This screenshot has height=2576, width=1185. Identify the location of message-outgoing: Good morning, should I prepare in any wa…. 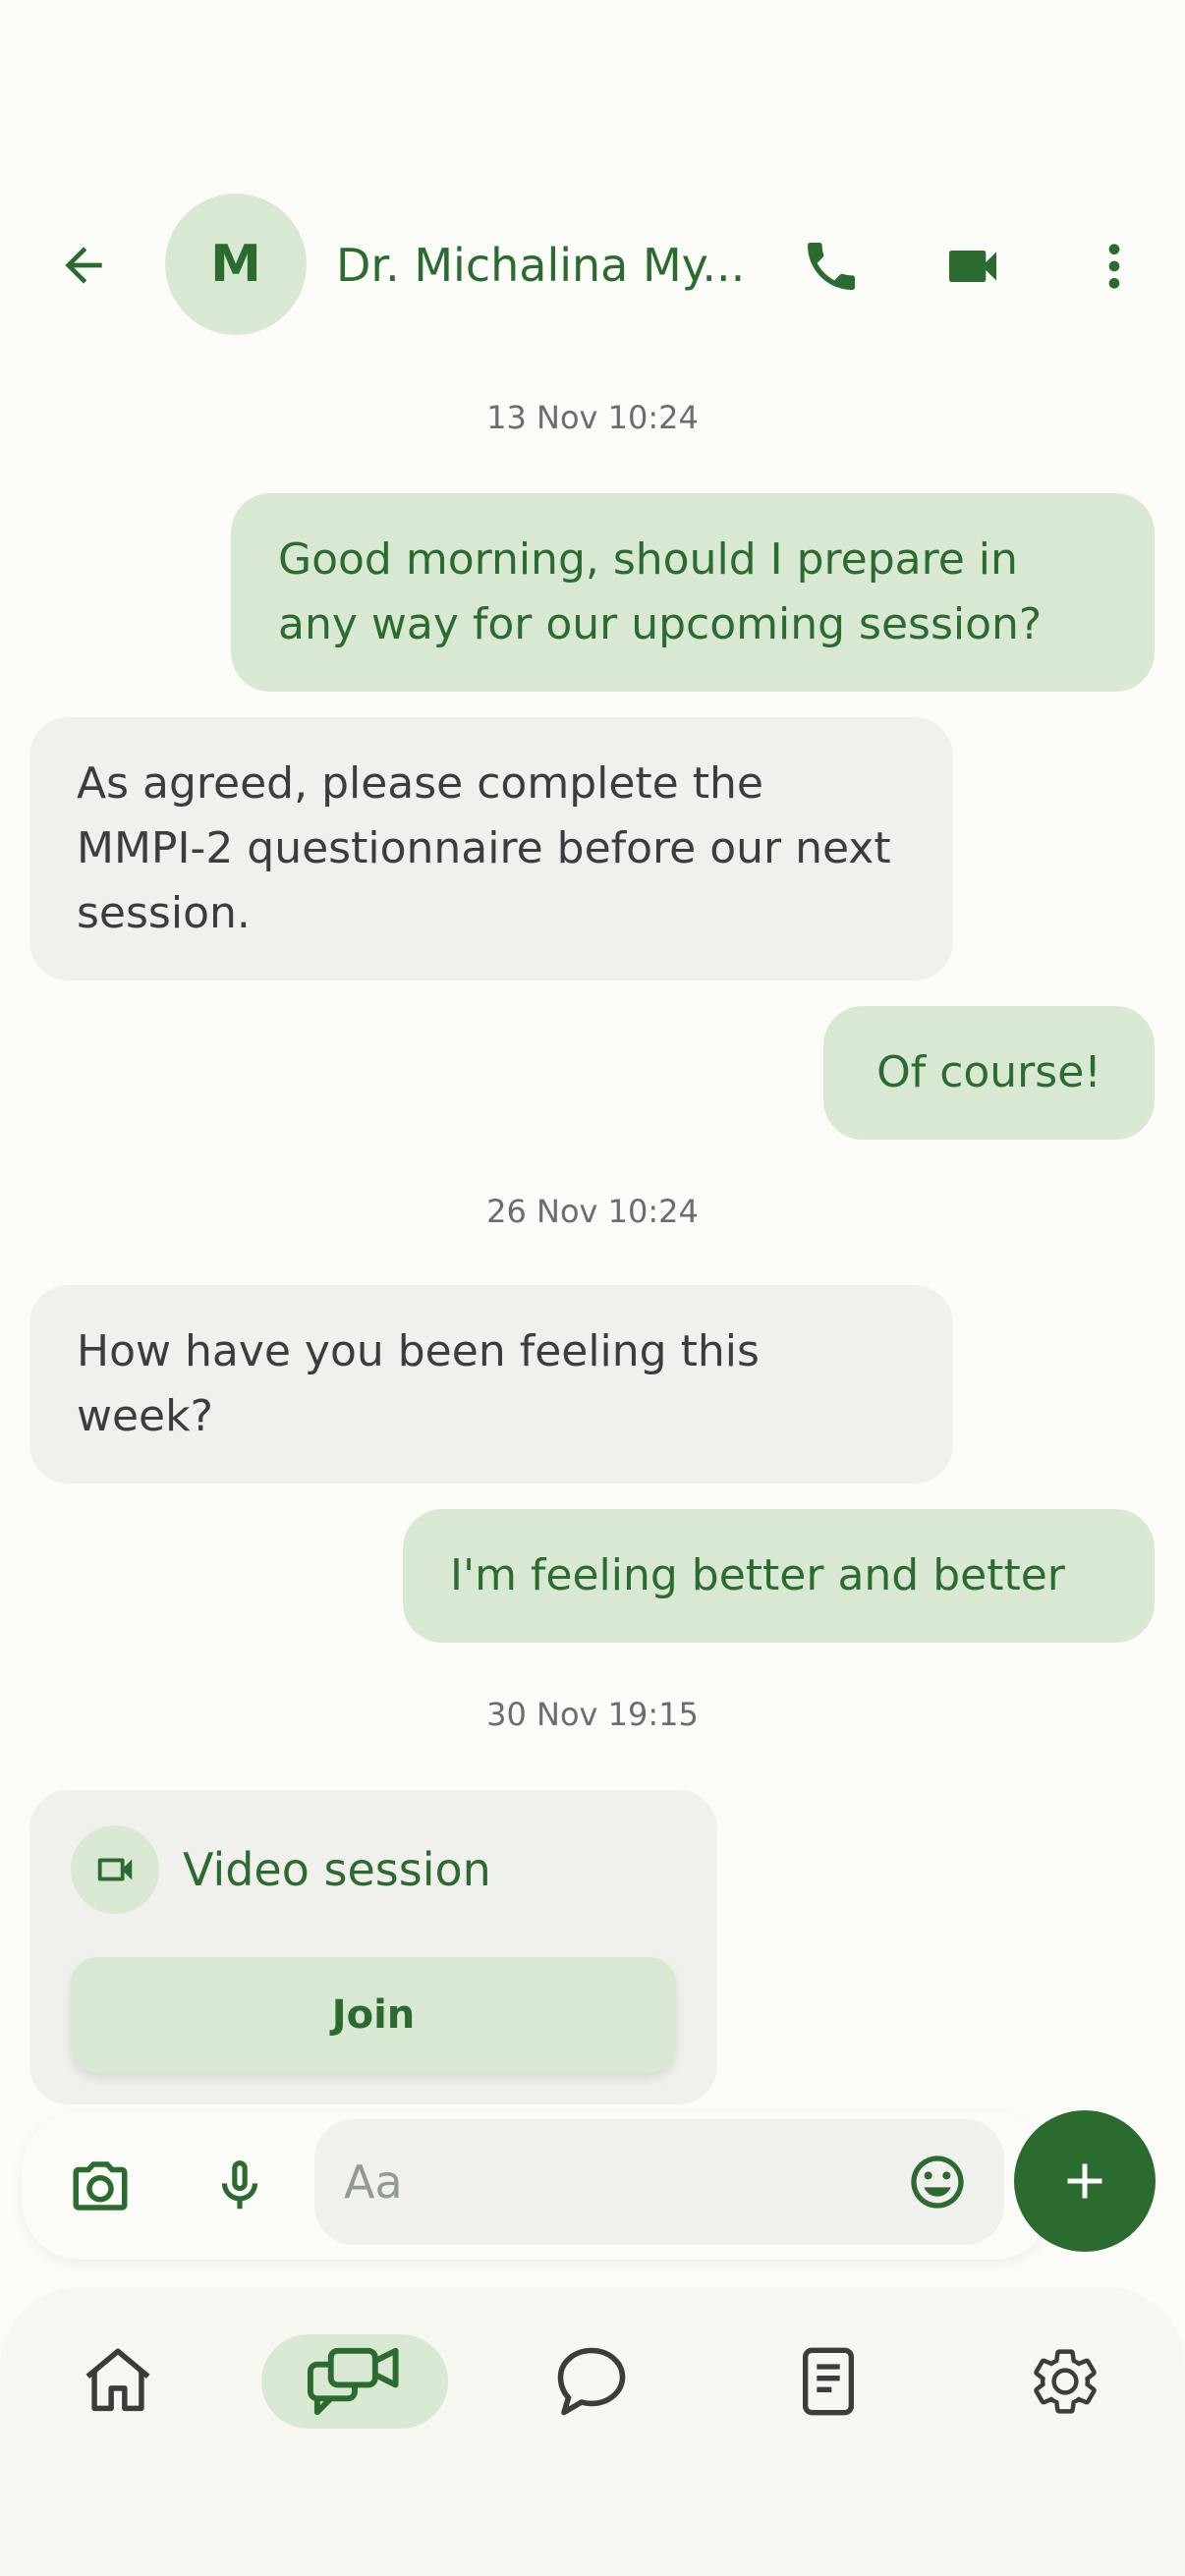
(693, 592).